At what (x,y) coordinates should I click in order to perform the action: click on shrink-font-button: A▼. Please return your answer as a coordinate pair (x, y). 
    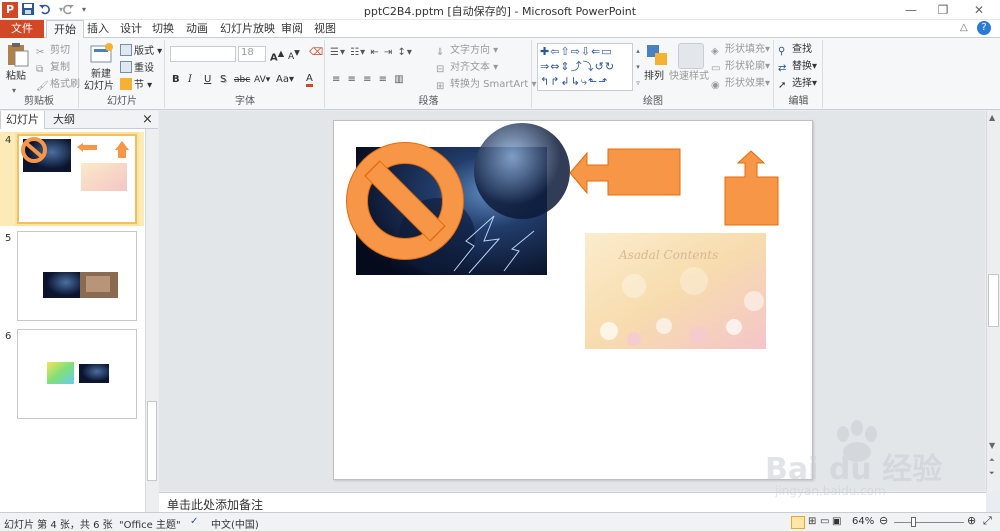
    Looking at the image, I should click on (294, 55).